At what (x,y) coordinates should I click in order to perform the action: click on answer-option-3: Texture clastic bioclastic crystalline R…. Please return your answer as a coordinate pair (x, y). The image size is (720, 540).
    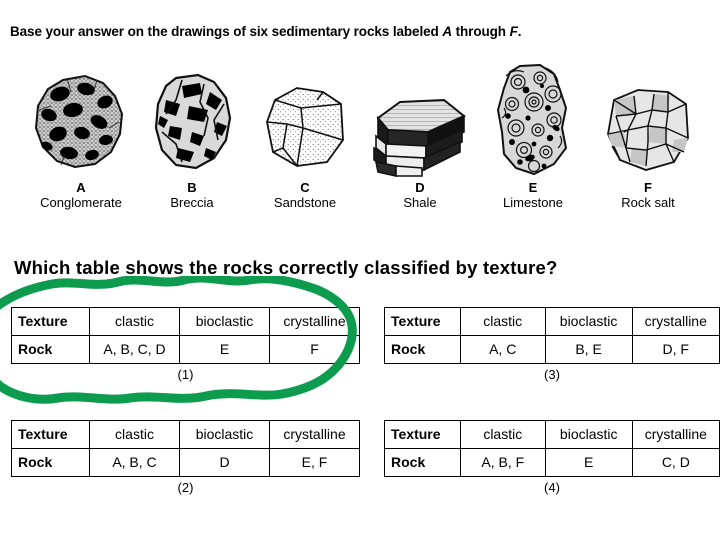
    Looking at the image, I should click on (552, 344).